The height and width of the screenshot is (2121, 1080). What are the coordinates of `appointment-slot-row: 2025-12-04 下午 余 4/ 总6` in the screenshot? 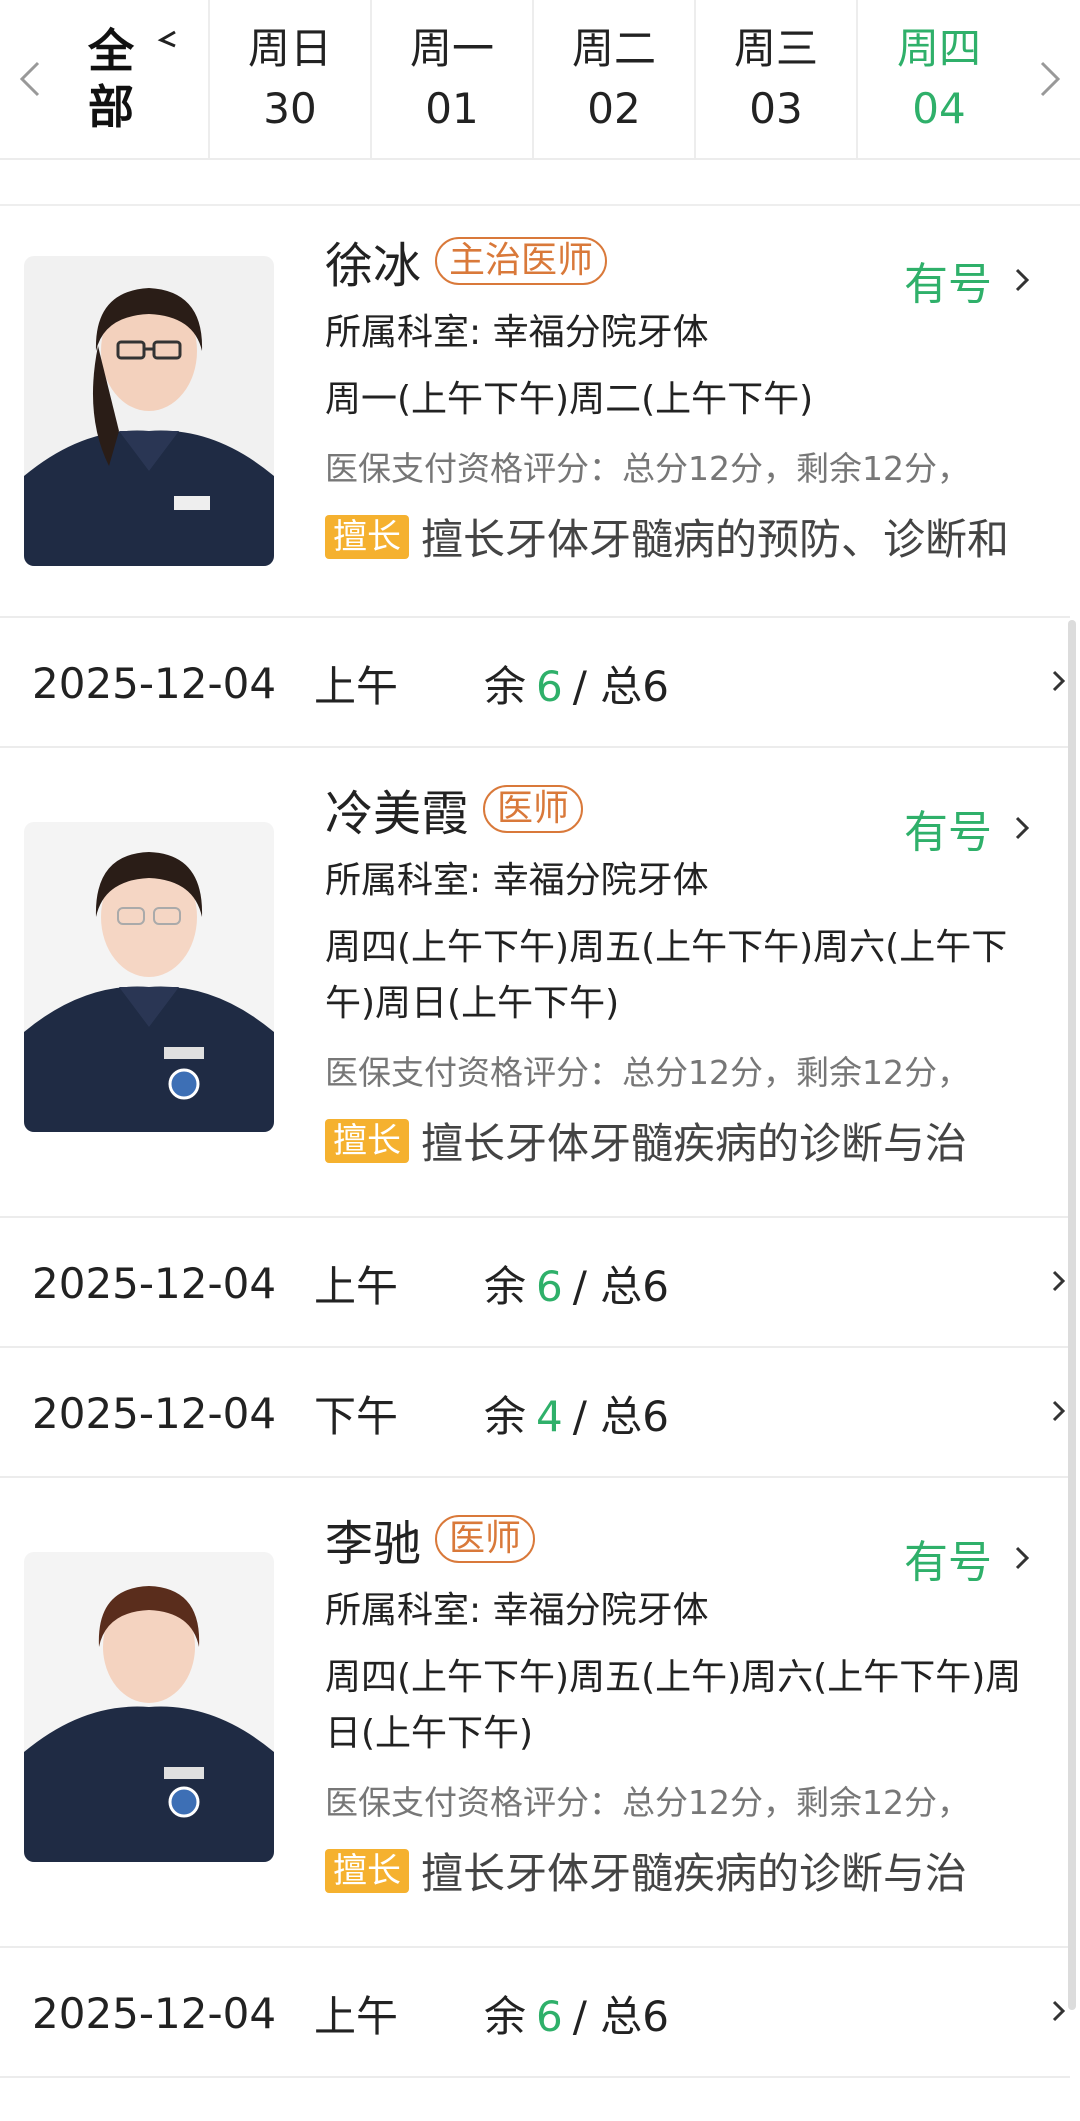 It's located at (535, 1414).